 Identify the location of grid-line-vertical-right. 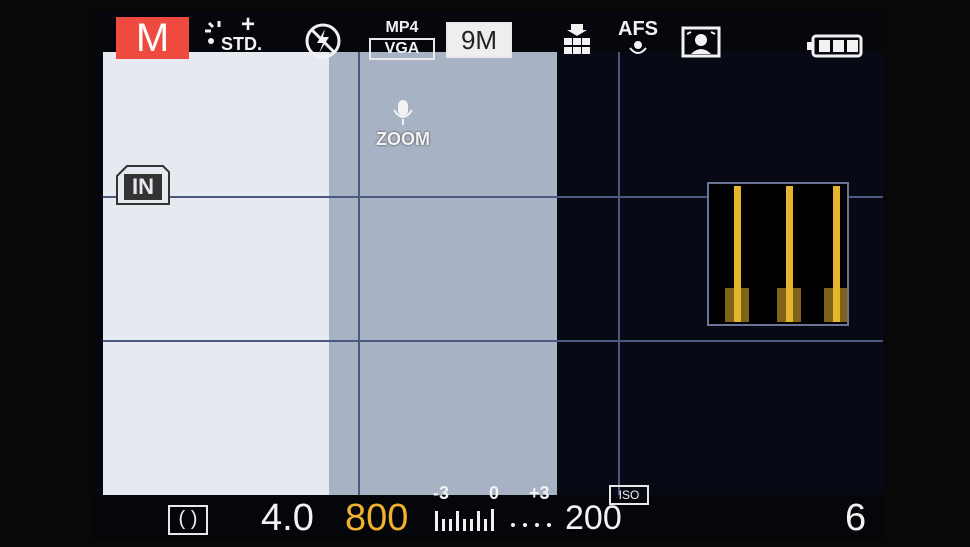
(619, 273).